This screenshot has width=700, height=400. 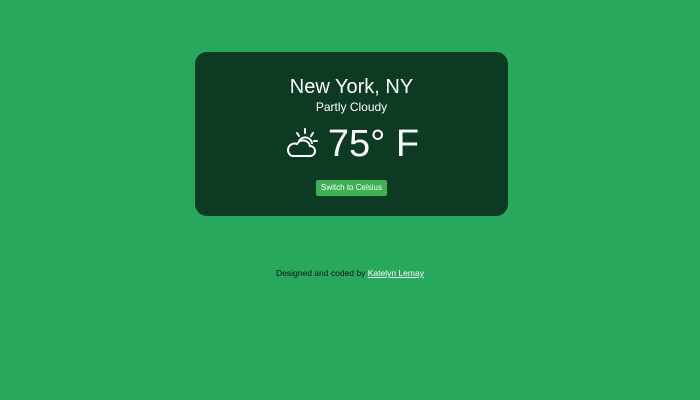 I want to click on weather-condition: Partly Cloudy, so click(x=351, y=107).